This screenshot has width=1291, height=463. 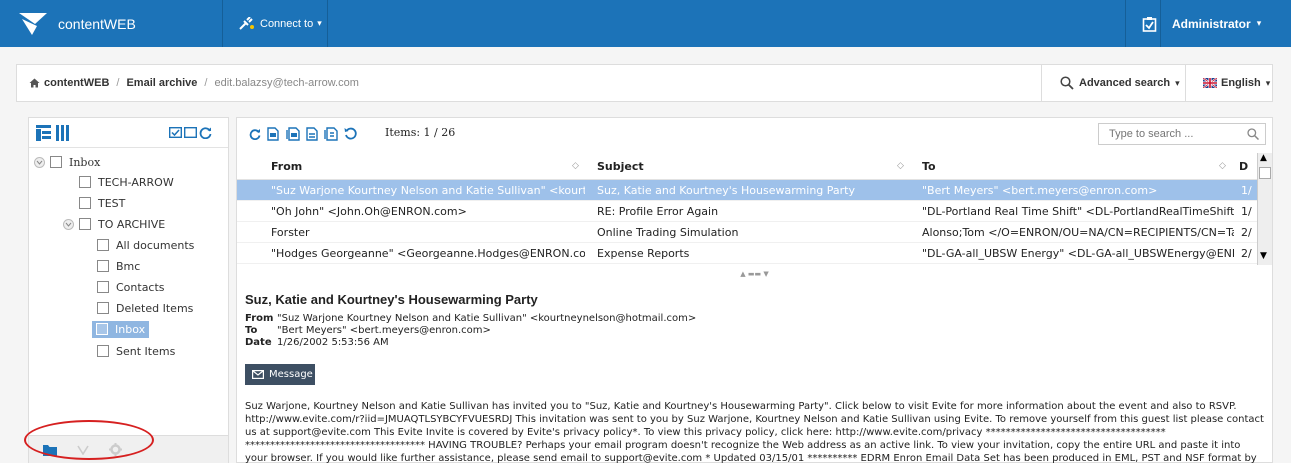 I want to click on column-date: D, so click(x=1243, y=166).